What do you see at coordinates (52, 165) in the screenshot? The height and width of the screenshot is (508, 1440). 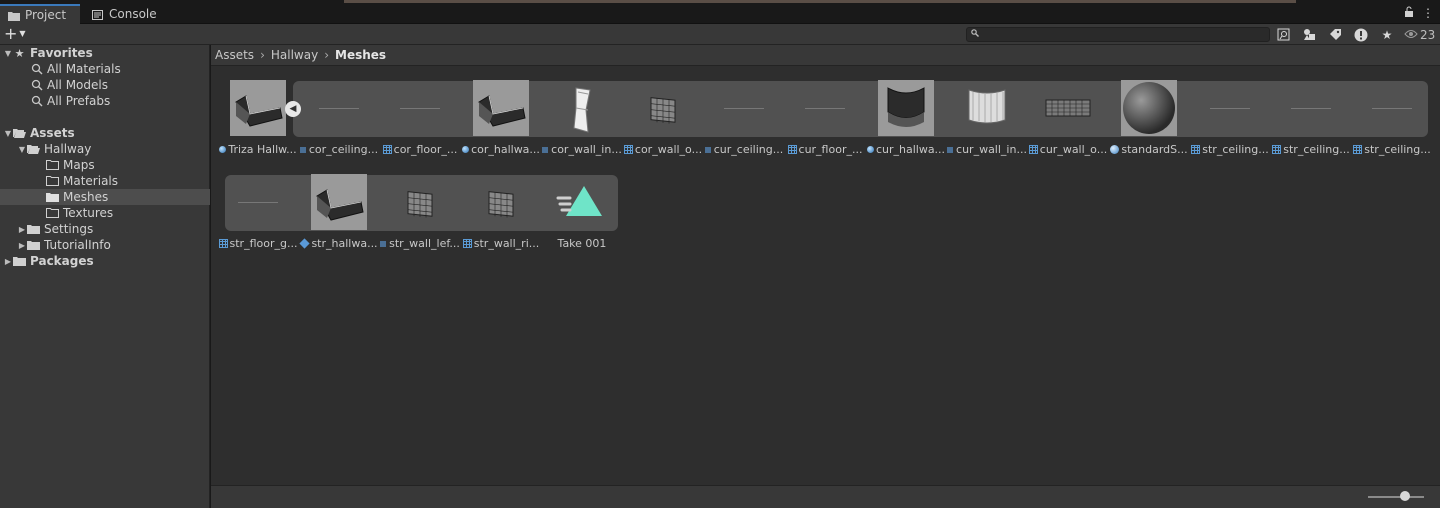 I see `folder-empty-icon` at bounding box center [52, 165].